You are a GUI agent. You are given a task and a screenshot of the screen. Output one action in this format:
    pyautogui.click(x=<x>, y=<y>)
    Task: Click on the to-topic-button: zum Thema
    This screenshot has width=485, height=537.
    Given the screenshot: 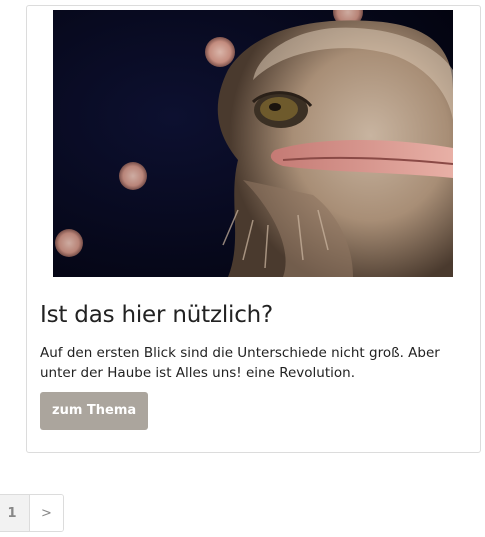 What is the action you would take?
    pyautogui.click(x=94, y=411)
    